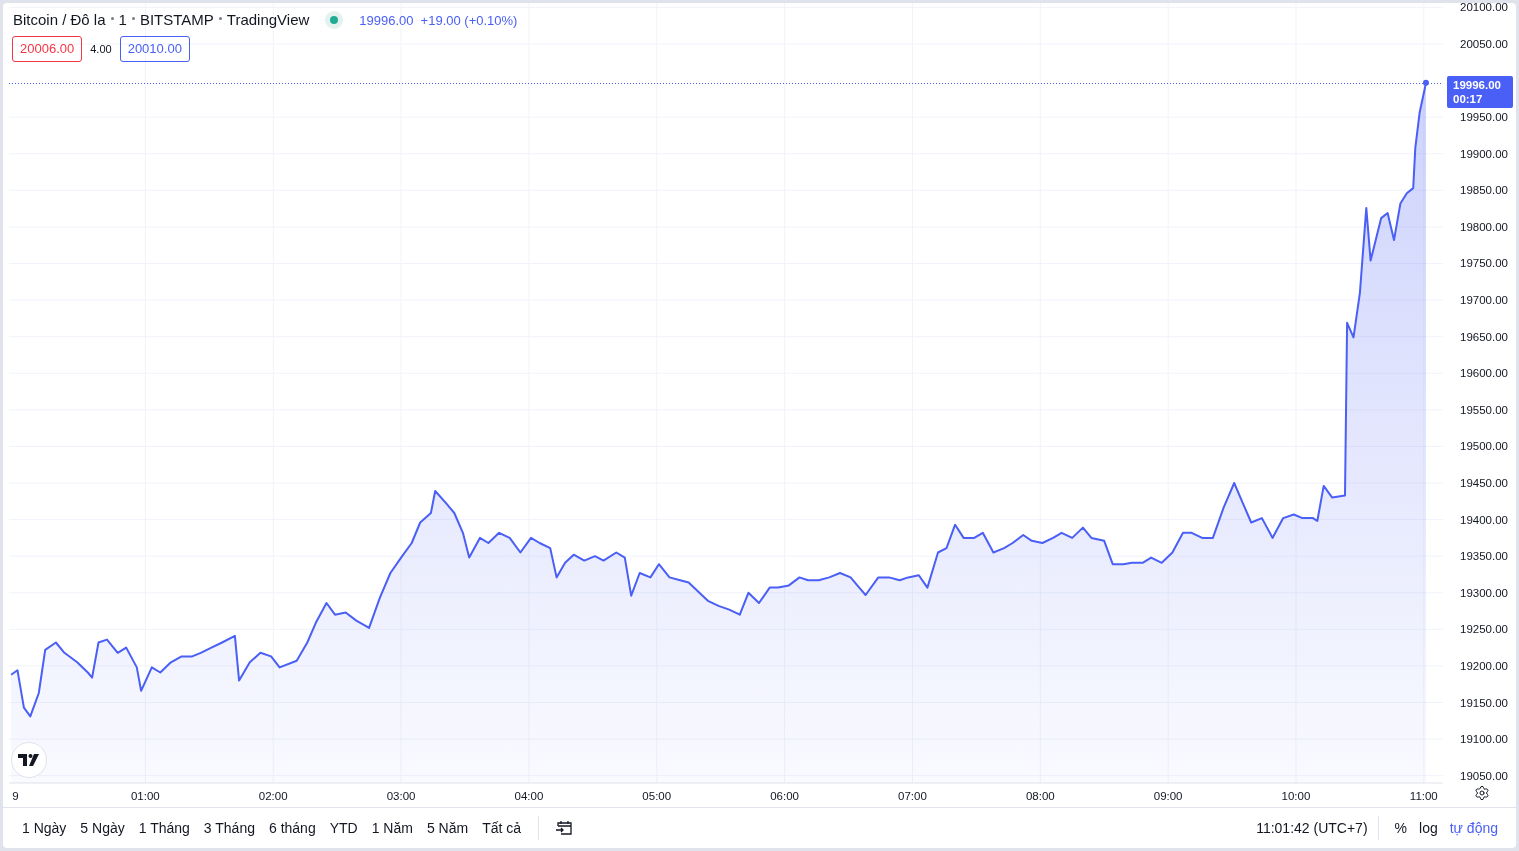  What do you see at coordinates (154, 49) in the screenshot?
I see `ask-price: 20010.00` at bounding box center [154, 49].